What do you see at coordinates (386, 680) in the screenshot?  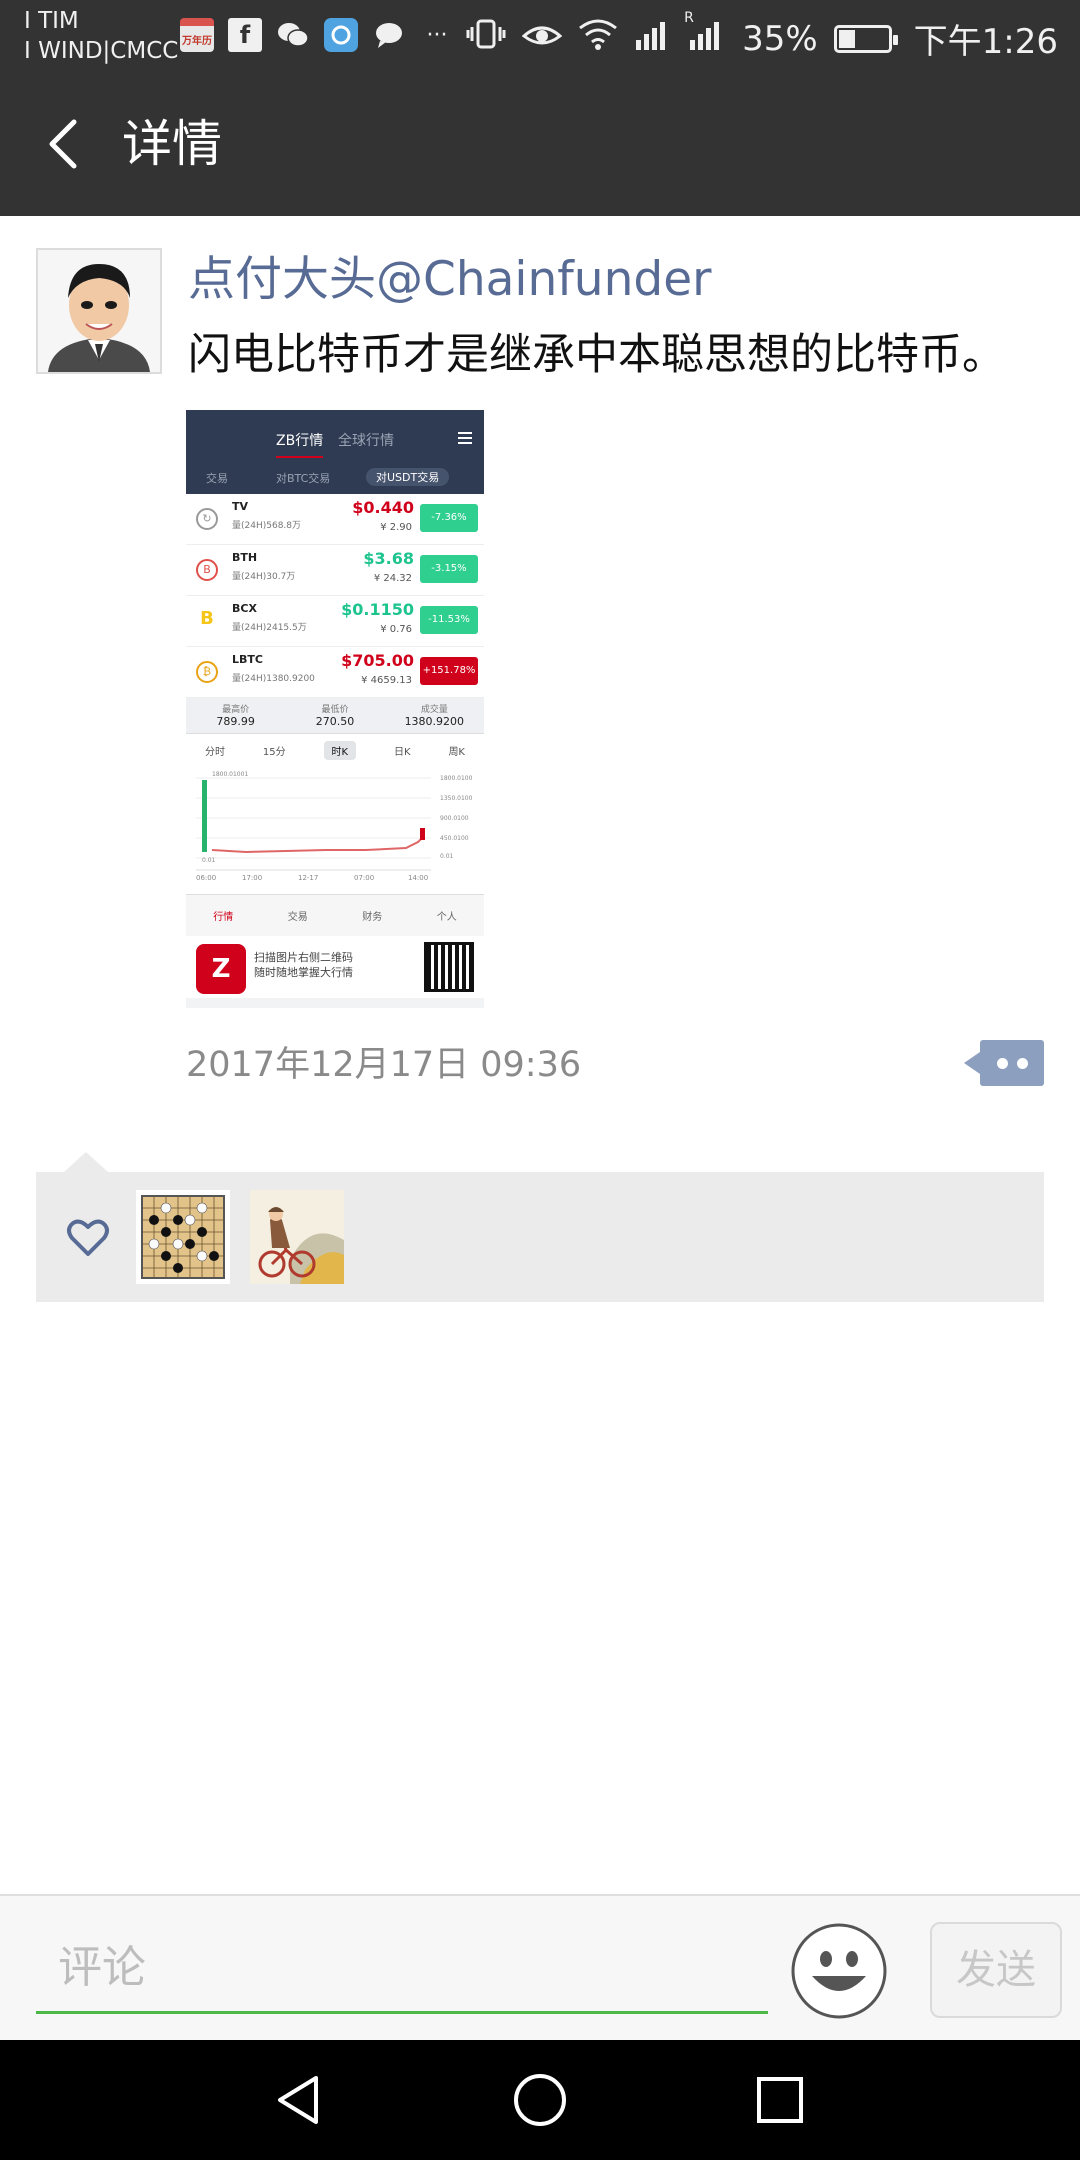 I see `coin-cny: ¥ 4659.13` at bounding box center [386, 680].